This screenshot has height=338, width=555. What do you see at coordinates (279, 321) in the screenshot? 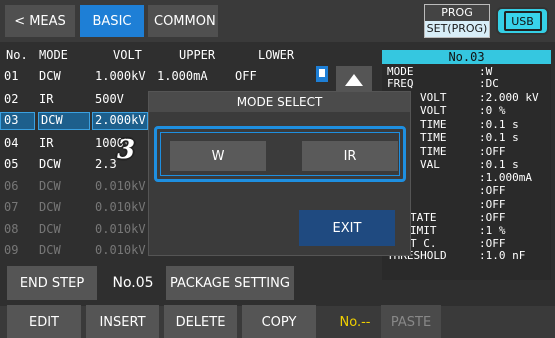
I see `copy-button: COPY` at bounding box center [279, 321].